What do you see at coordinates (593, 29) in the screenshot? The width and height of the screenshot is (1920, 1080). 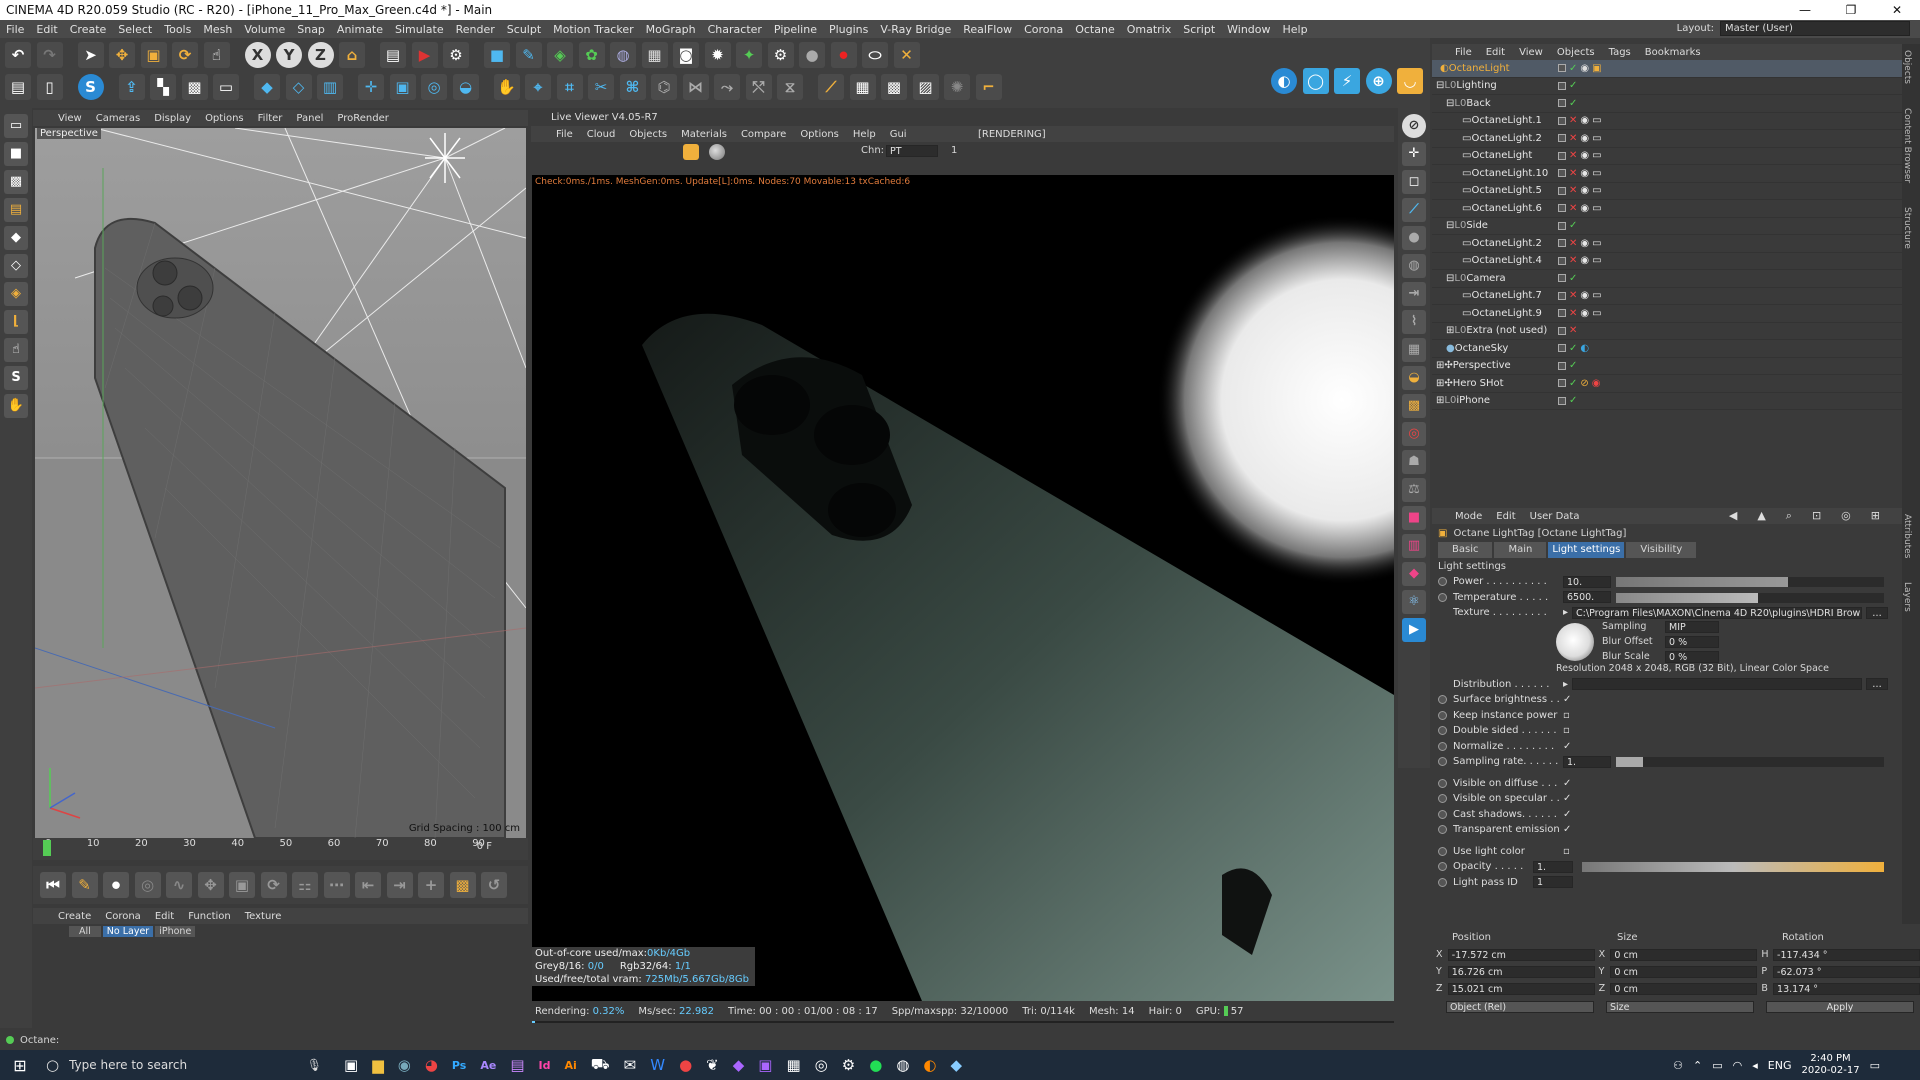 I see `menu-motion-tracker: Motion Tracker` at bounding box center [593, 29].